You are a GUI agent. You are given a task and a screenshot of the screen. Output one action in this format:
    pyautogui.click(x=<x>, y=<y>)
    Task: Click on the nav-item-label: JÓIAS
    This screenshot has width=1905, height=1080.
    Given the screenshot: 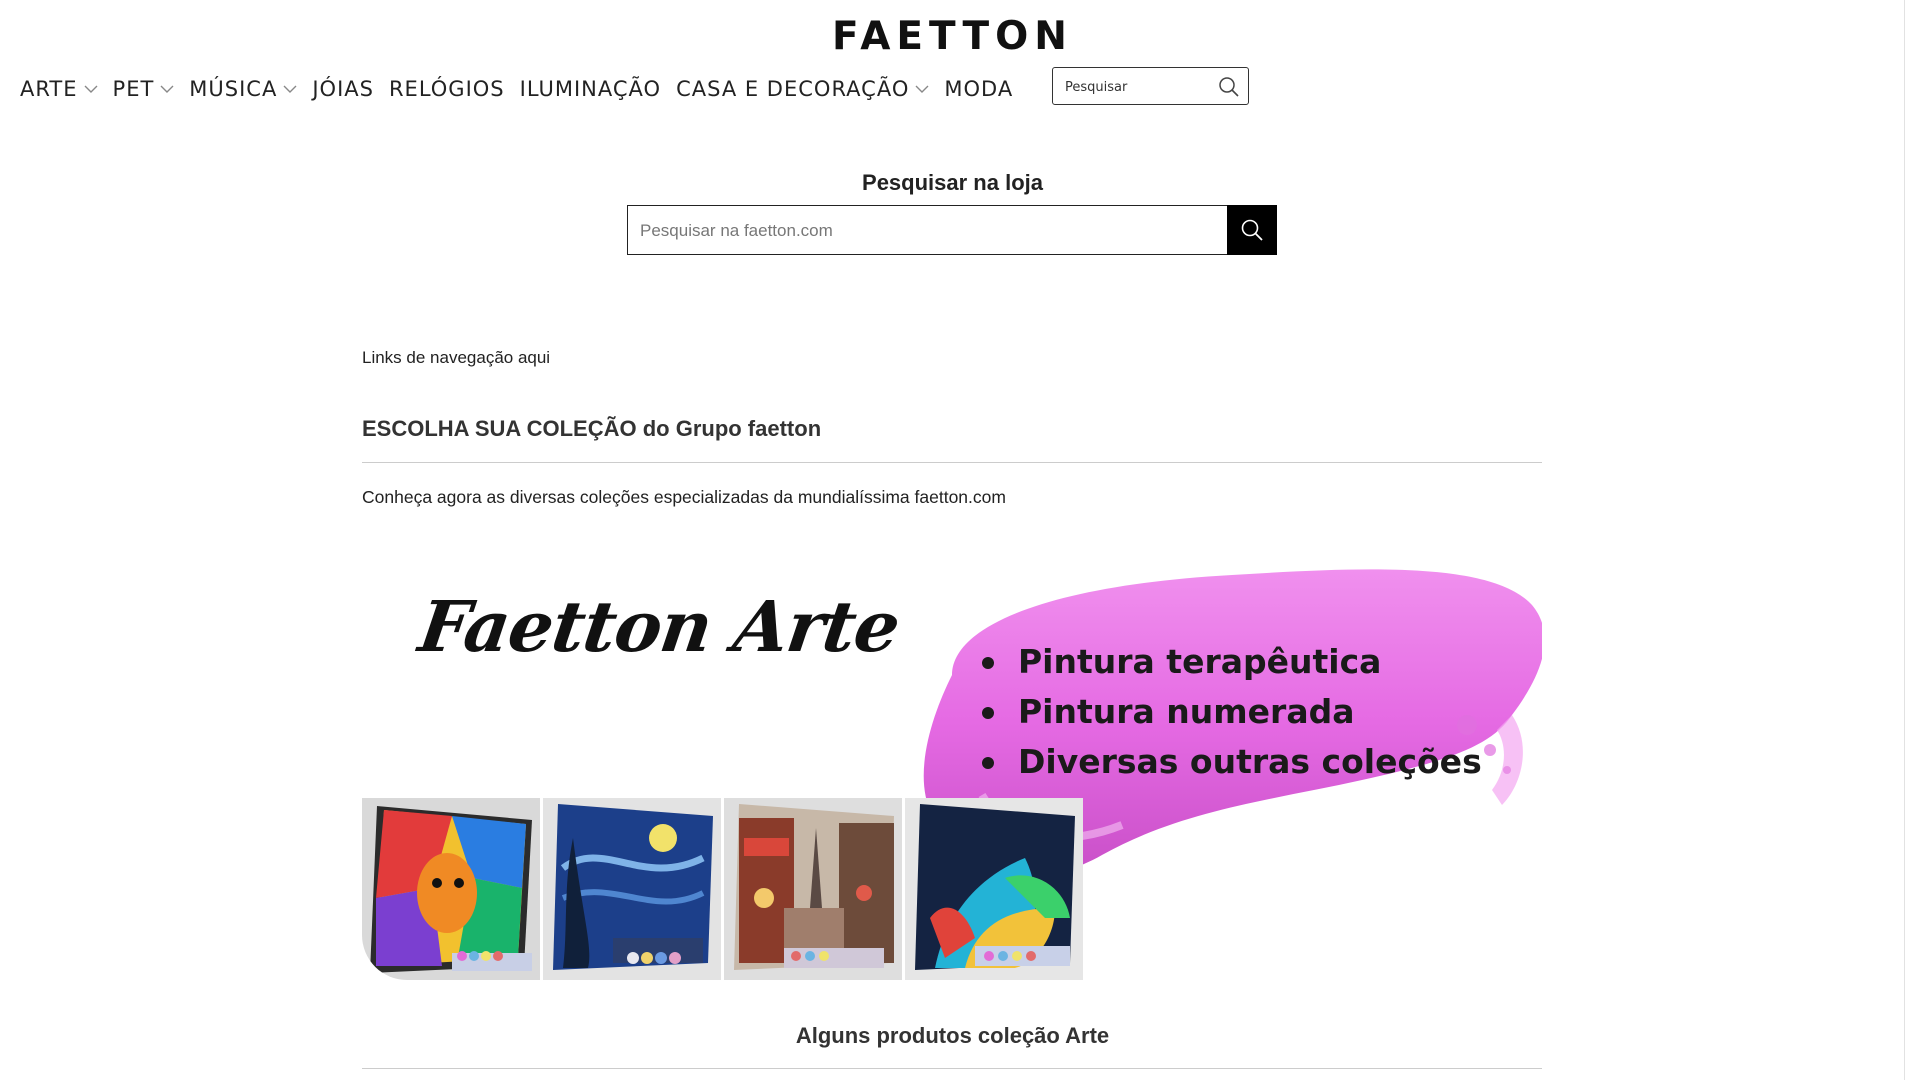 What is the action you would take?
    pyautogui.click(x=343, y=89)
    